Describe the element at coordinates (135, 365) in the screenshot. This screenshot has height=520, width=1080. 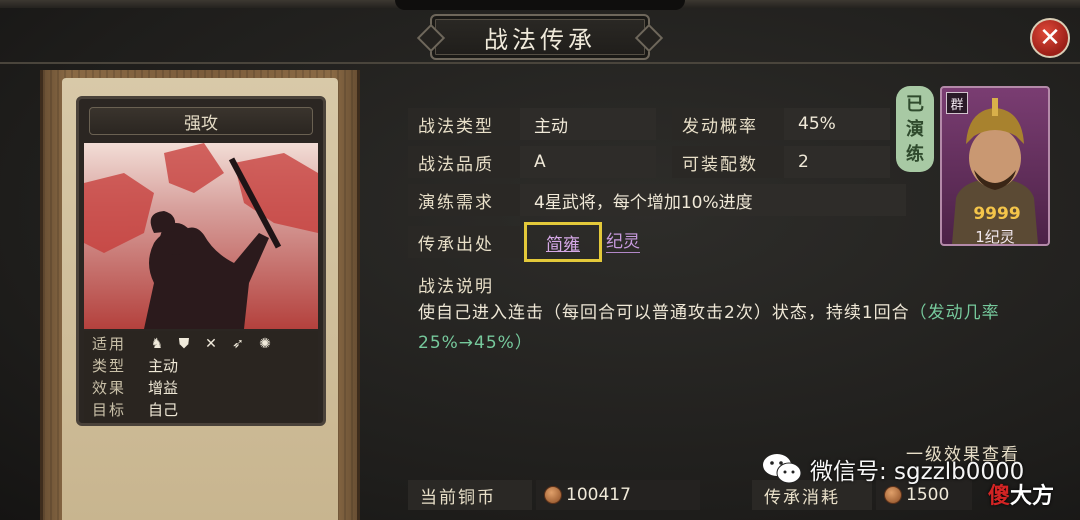
I see `type-row: 类型 主动` at that location.